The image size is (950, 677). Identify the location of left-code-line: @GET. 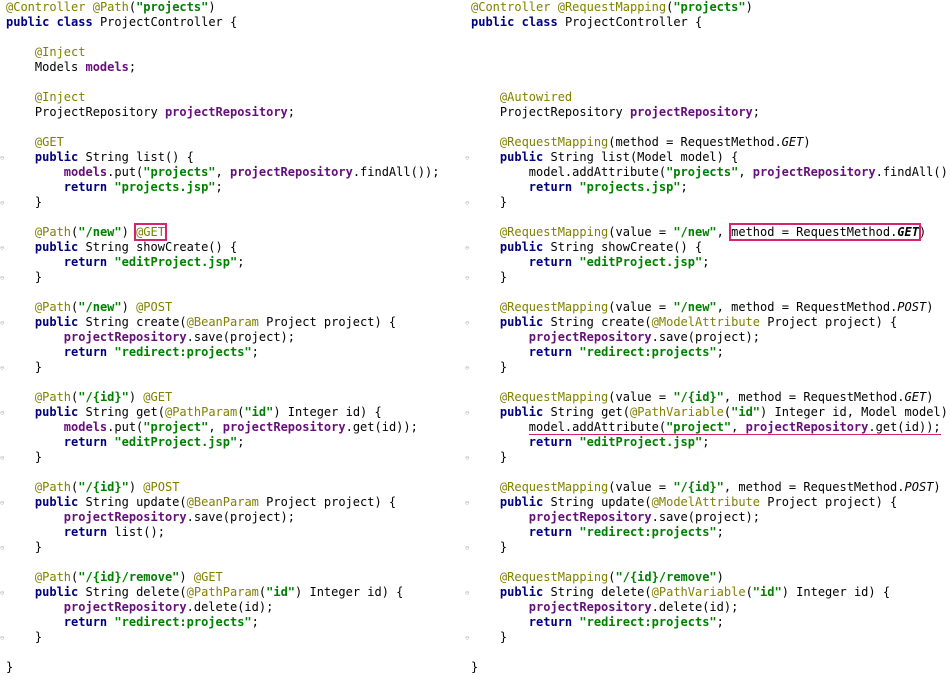
(49, 142).